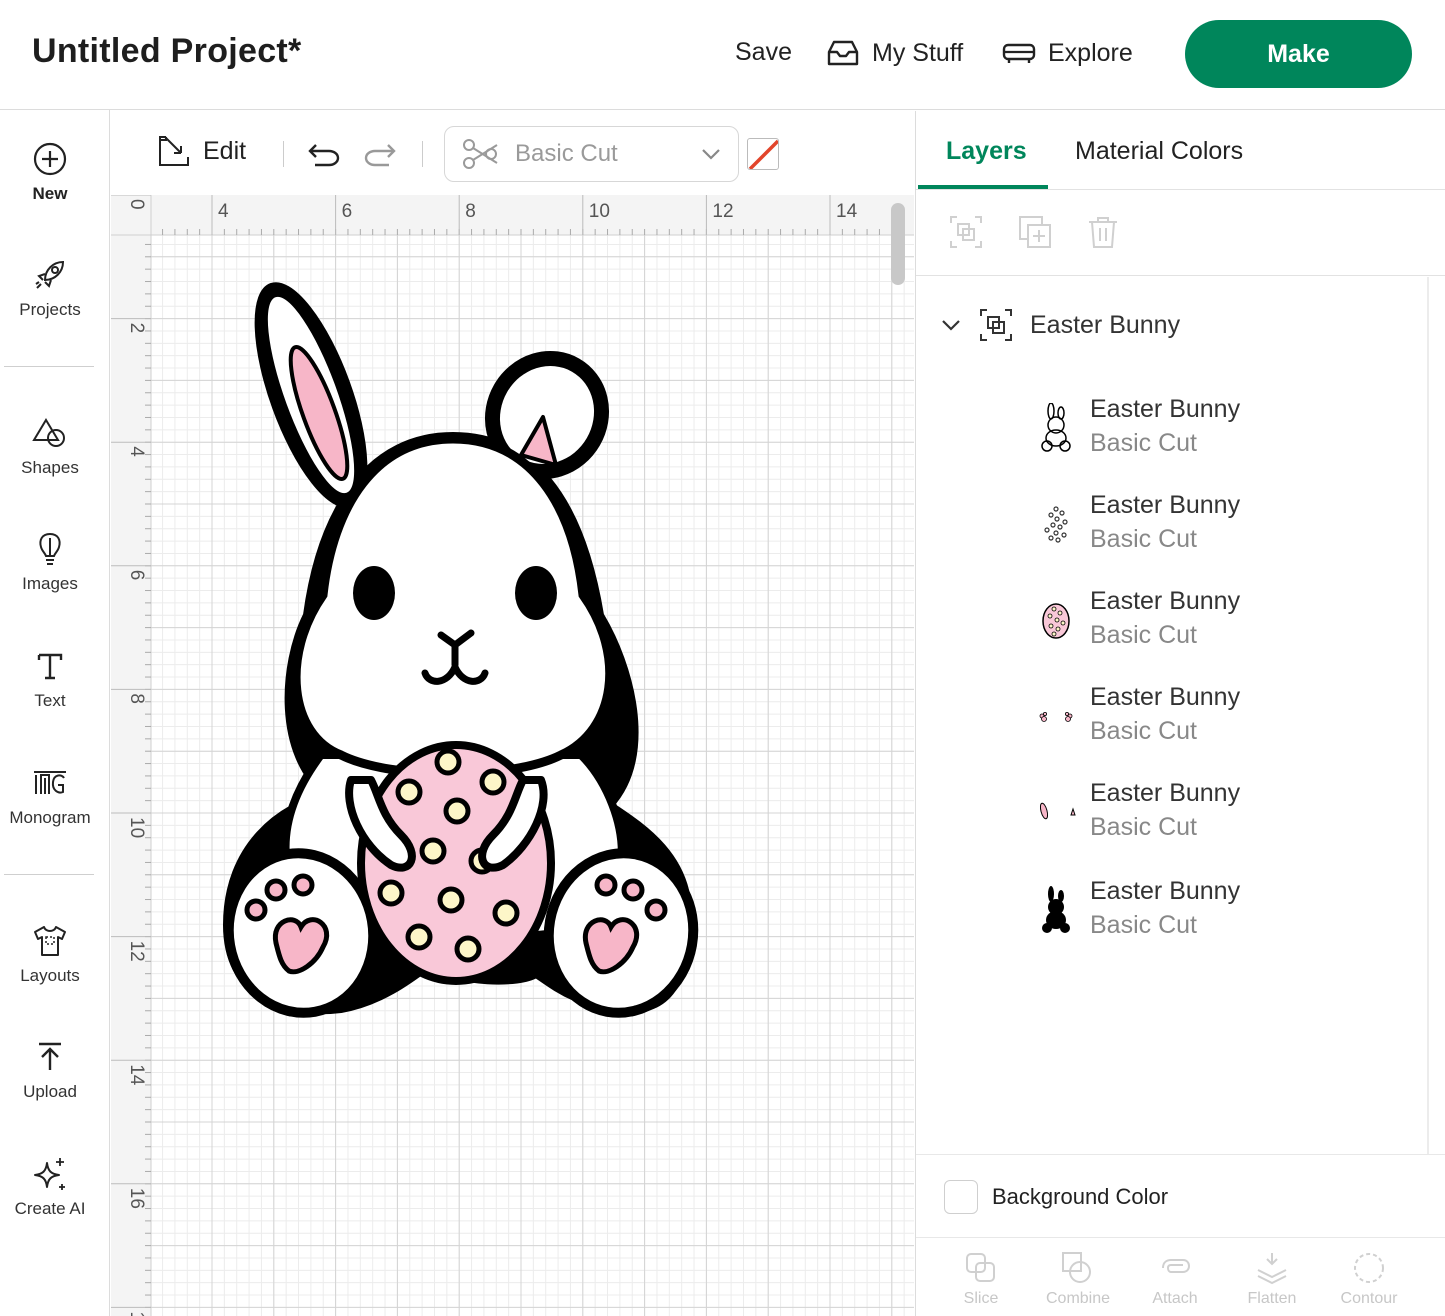 This screenshot has width=1445, height=1316. Describe the element at coordinates (1056, 621) in the screenshot. I see `pink-egg-thumbnail` at that location.